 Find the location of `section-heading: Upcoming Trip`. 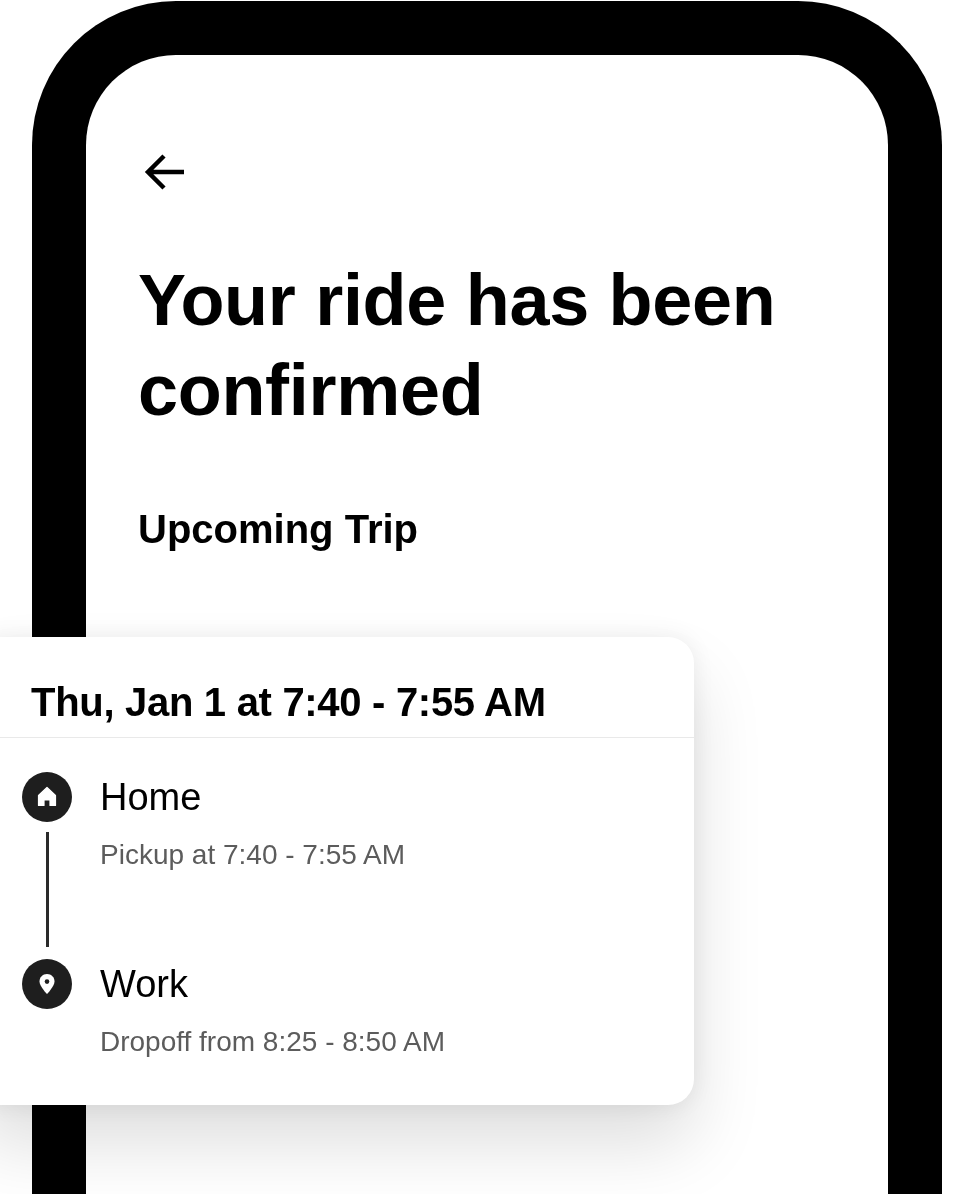

section-heading: Upcoming Trip is located at coordinates (278, 529).